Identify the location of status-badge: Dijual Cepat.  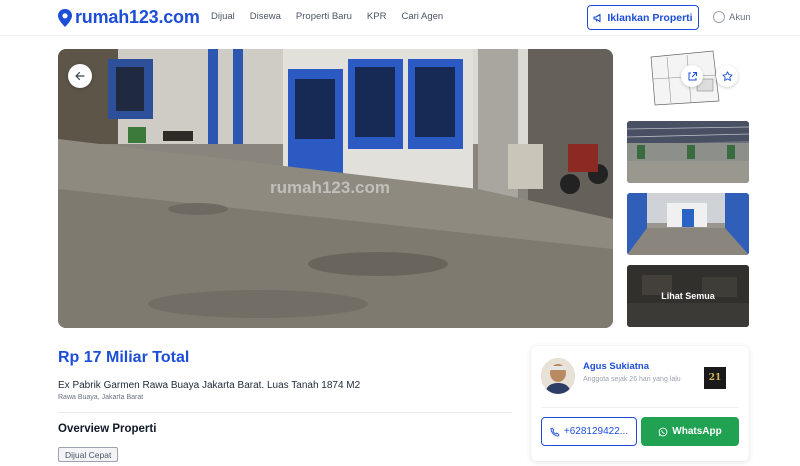
(88, 454).